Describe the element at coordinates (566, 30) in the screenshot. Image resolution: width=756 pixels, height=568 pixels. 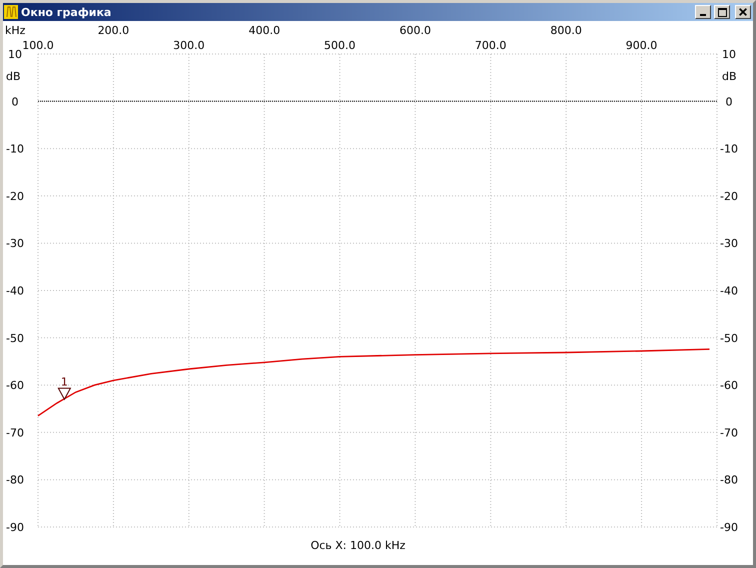
I see `scale-label: 800.0` at that location.